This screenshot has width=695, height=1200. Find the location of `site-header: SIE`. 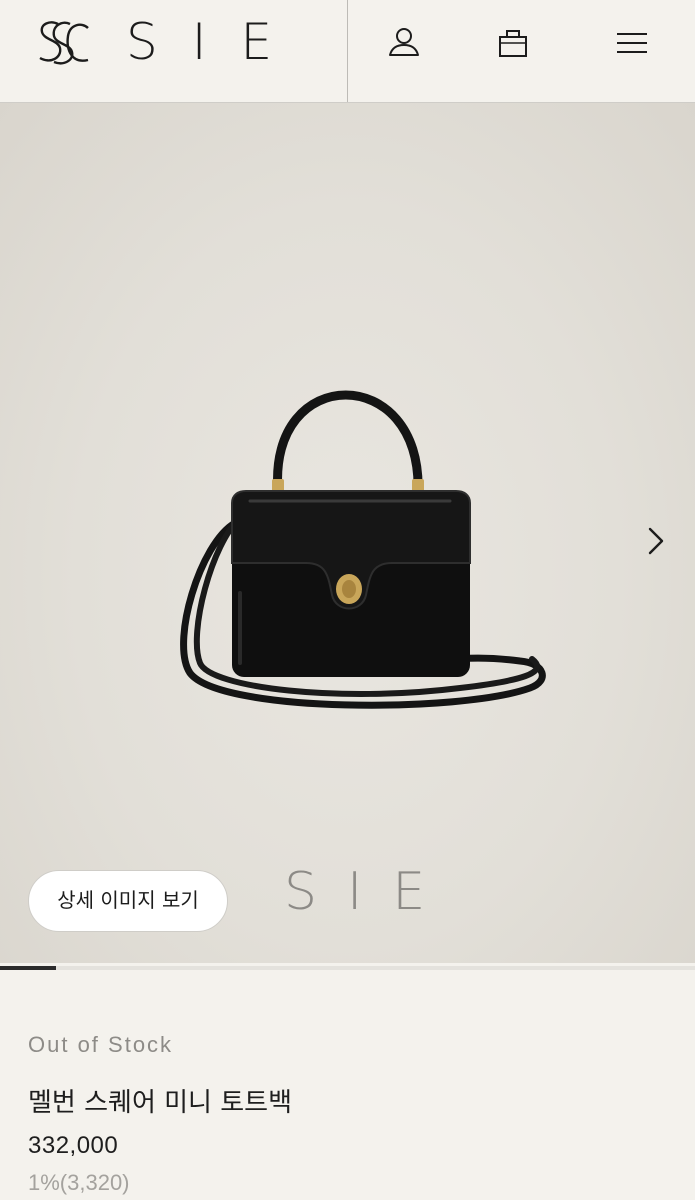

site-header: SIE is located at coordinates (347, 51).